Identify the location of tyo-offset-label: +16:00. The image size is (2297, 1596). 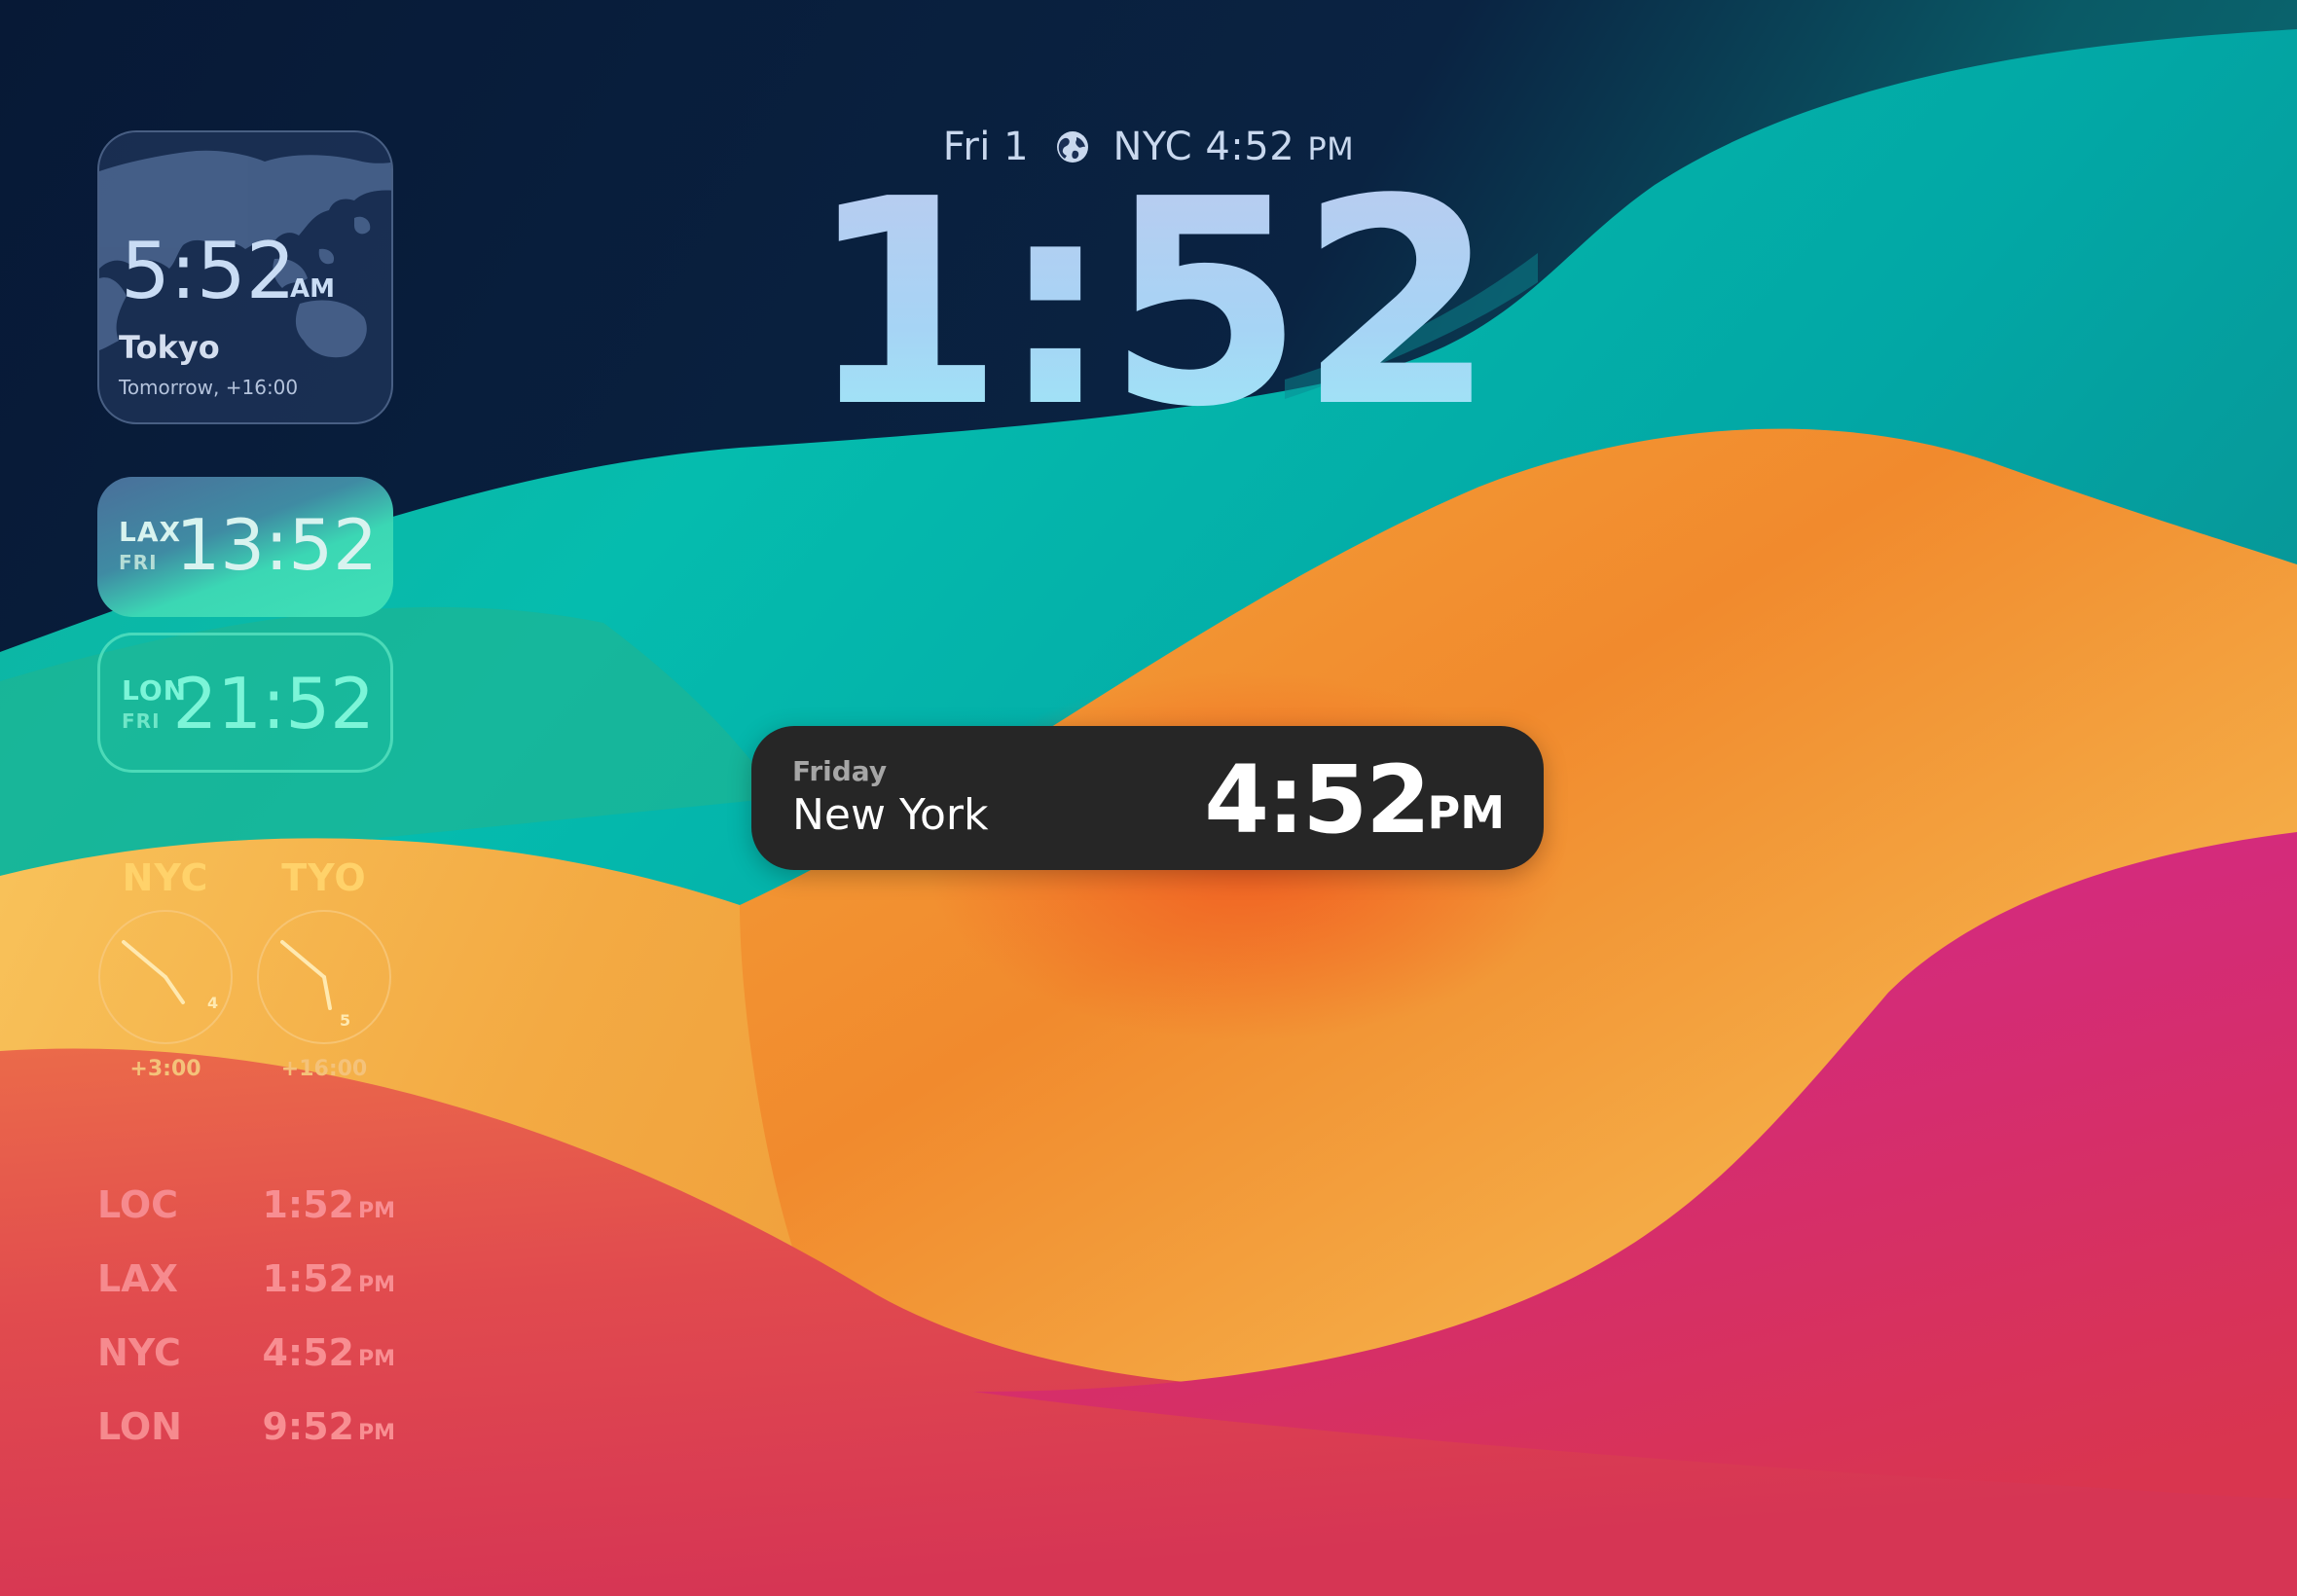
(324, 1069).